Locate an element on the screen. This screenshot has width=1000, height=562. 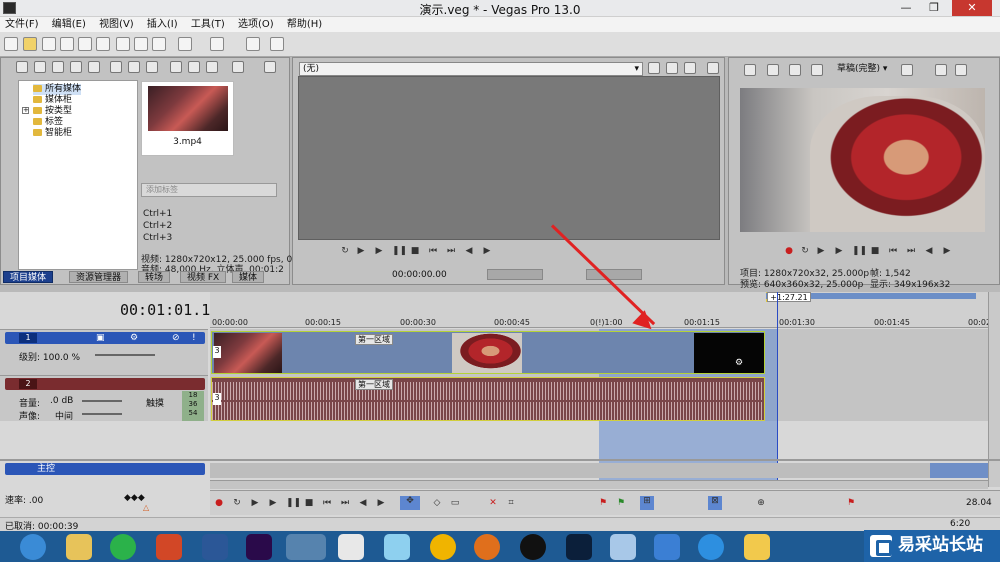
track-fx-icon: ⚙ is located at coordinates (134, 338).